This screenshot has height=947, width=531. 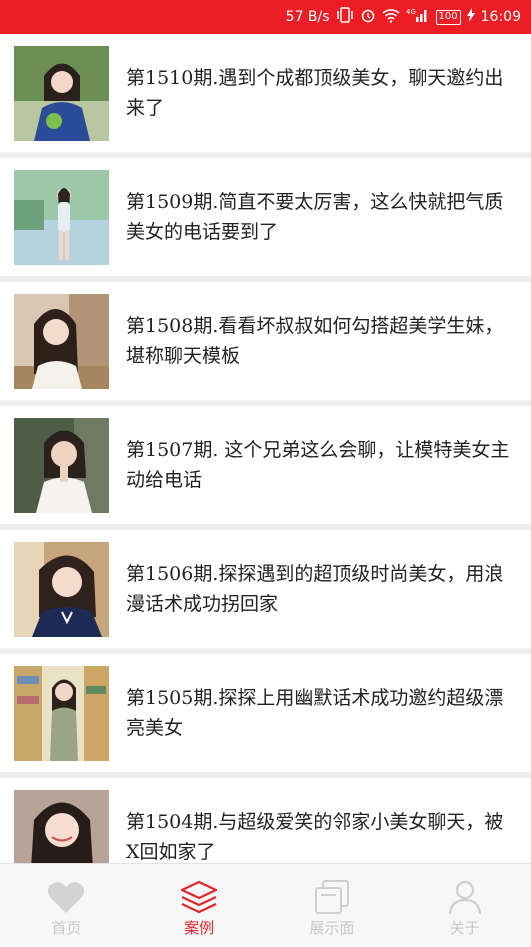 I want to click on battery-icon: 100, so click(x=448, y=17).